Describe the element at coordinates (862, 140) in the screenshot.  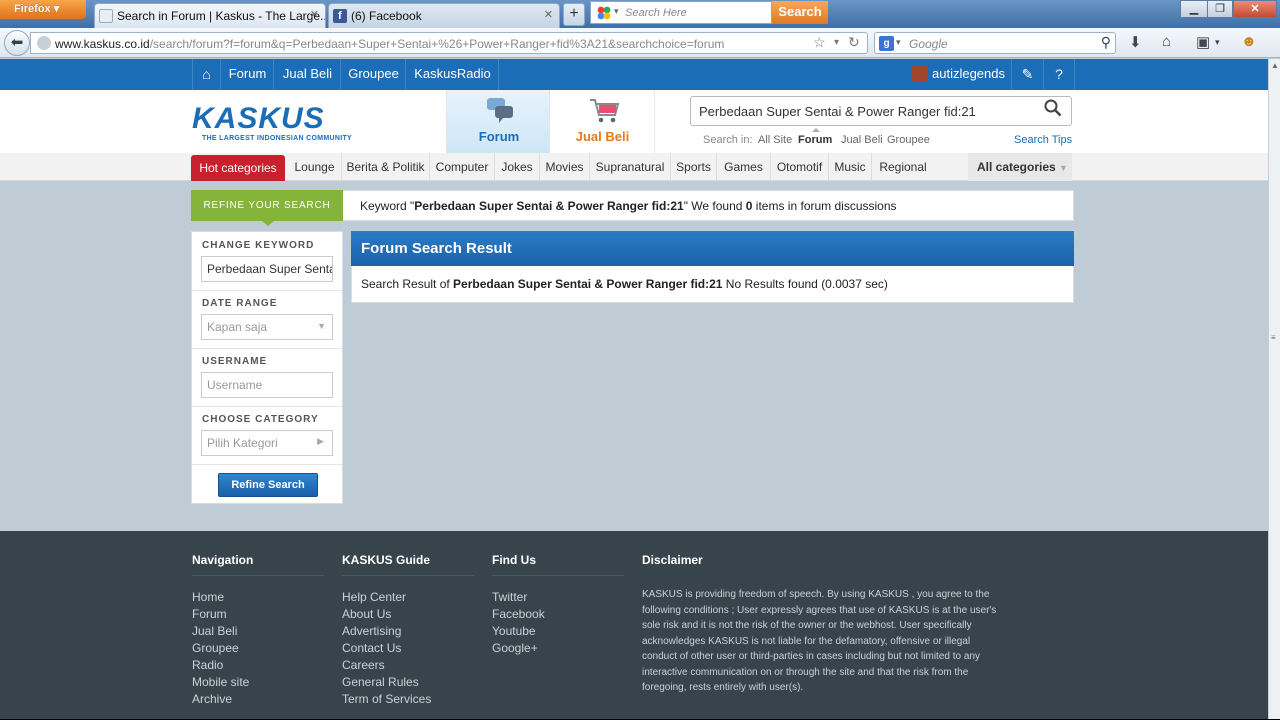
I see `search-option-jual-beli: Jual Beli` at that location.